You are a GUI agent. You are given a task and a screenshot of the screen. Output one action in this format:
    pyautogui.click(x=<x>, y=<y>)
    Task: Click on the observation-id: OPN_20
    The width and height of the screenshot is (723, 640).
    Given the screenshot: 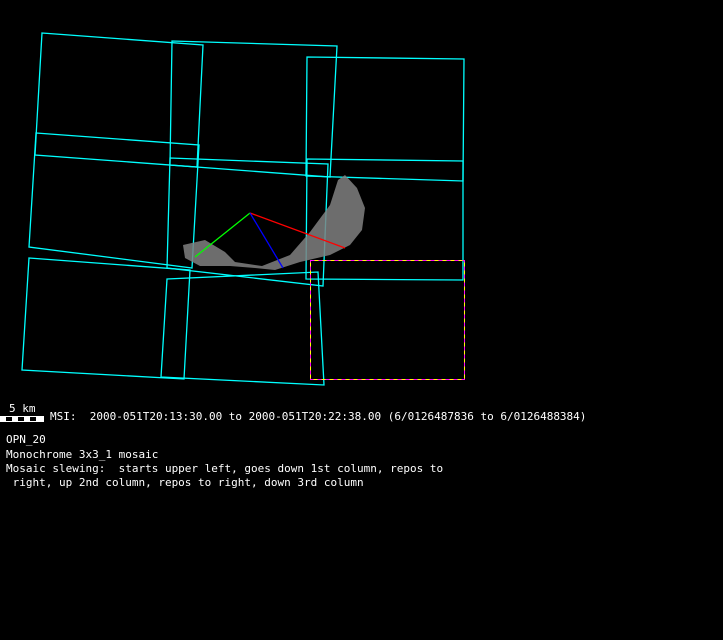 What is the action you would take?
    pyautogui.click(x=26, y=439)
    